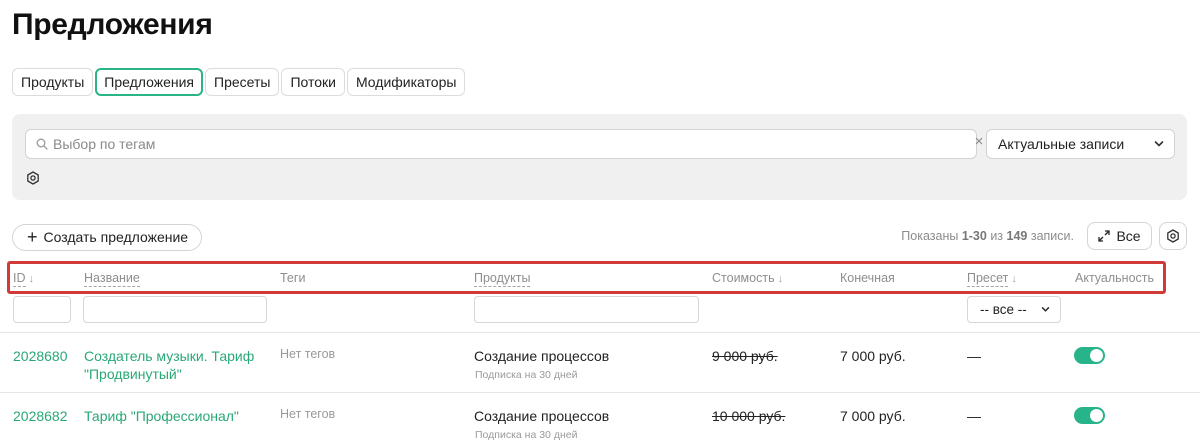  I want to click on records-info: Показаны 1-30 из 149 записи., so click(987, 236).